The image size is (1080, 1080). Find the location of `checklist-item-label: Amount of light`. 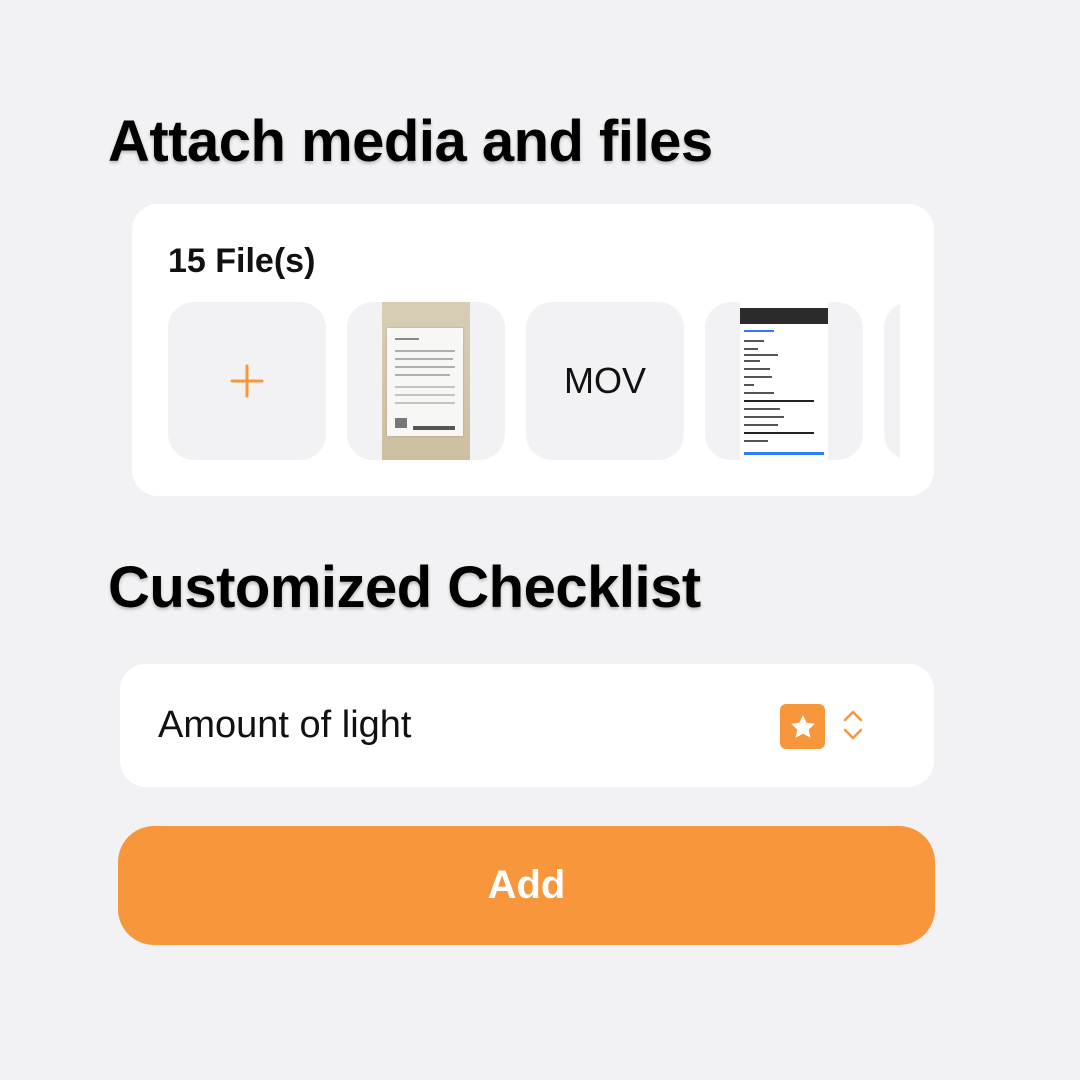

checklist-item-label: Amount of light is located at coordinates (285, 725).